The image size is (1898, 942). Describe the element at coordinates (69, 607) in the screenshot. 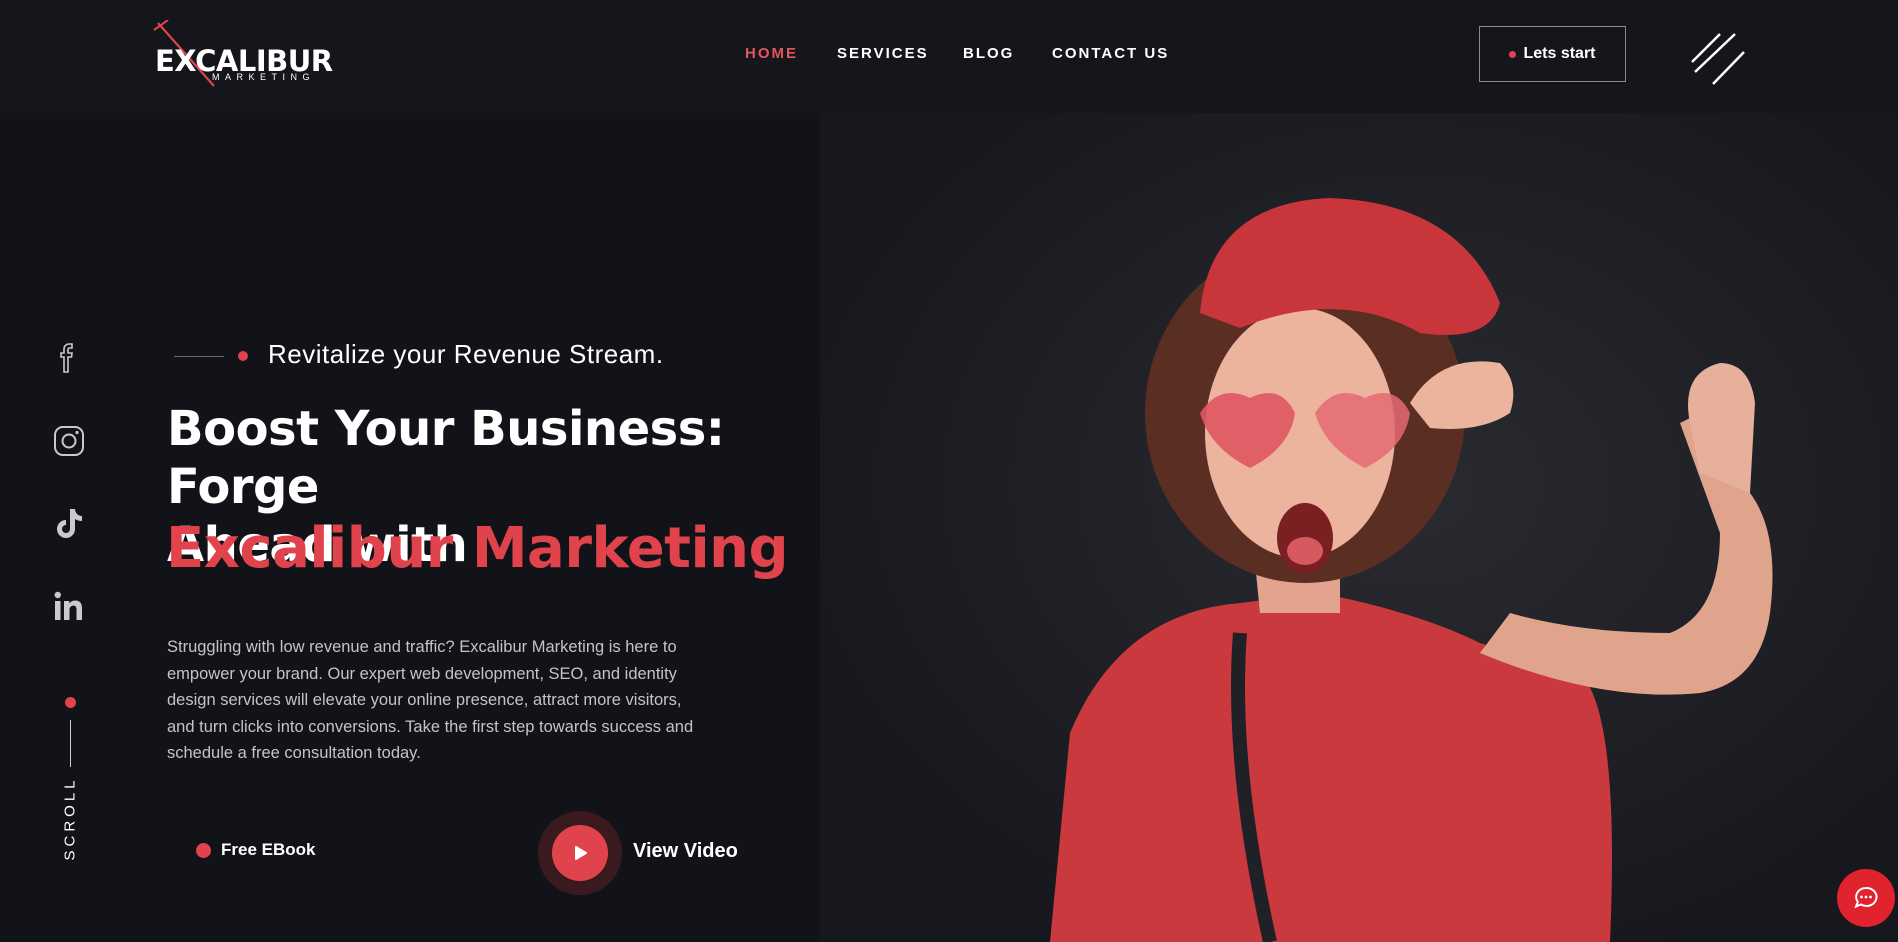

I see `linkedin-icon` at that location.